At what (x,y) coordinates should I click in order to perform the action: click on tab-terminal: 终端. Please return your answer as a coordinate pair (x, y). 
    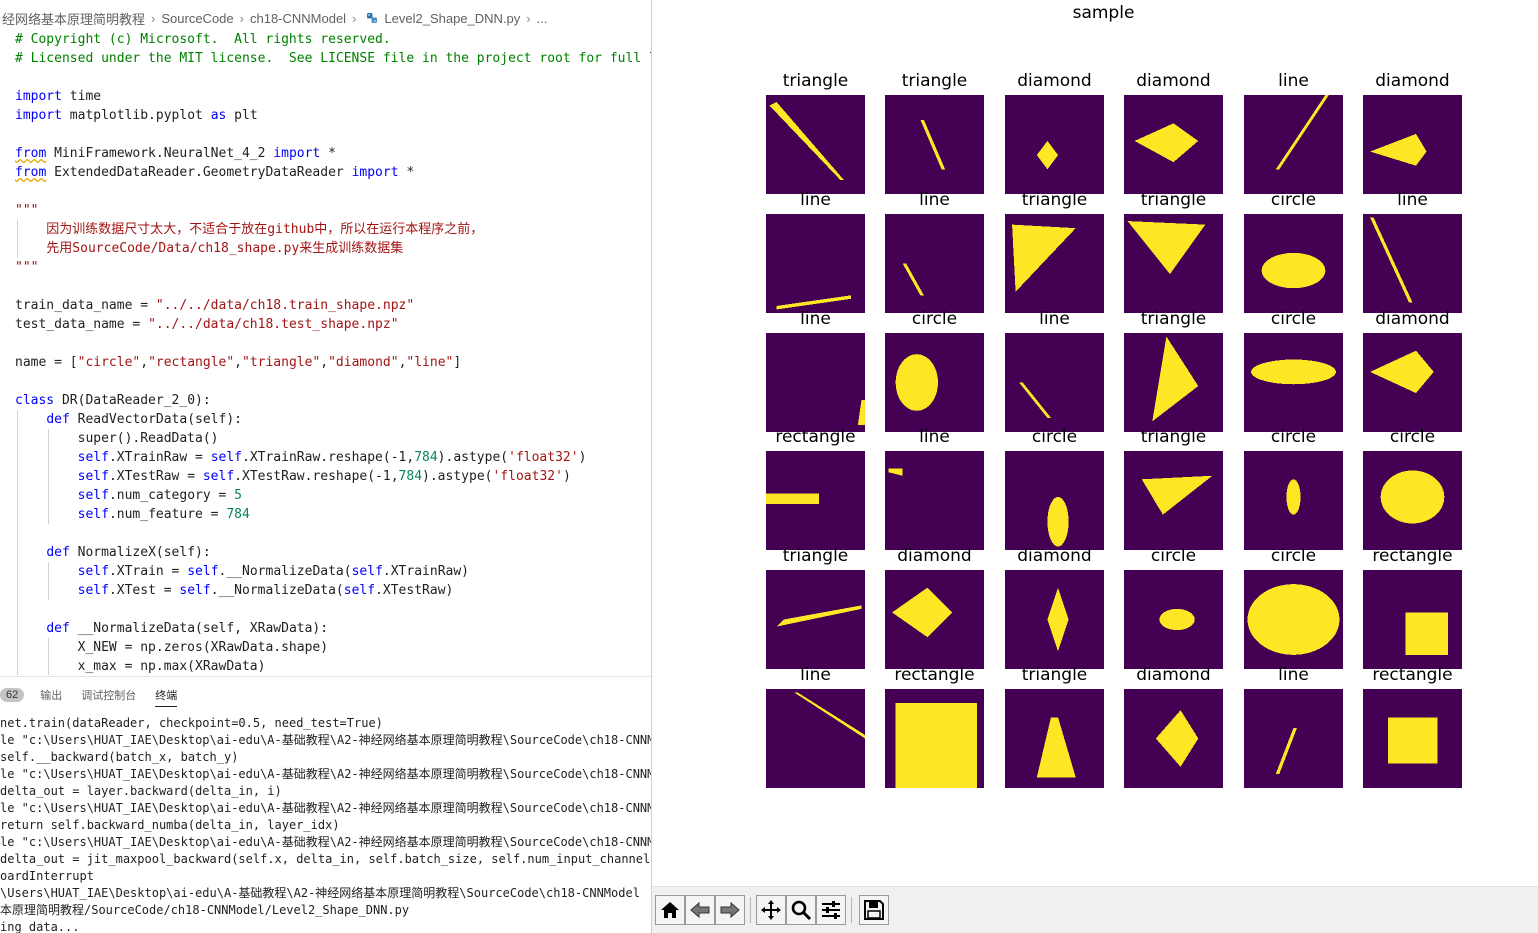
    Looking at the image, I should click on (166, 695).